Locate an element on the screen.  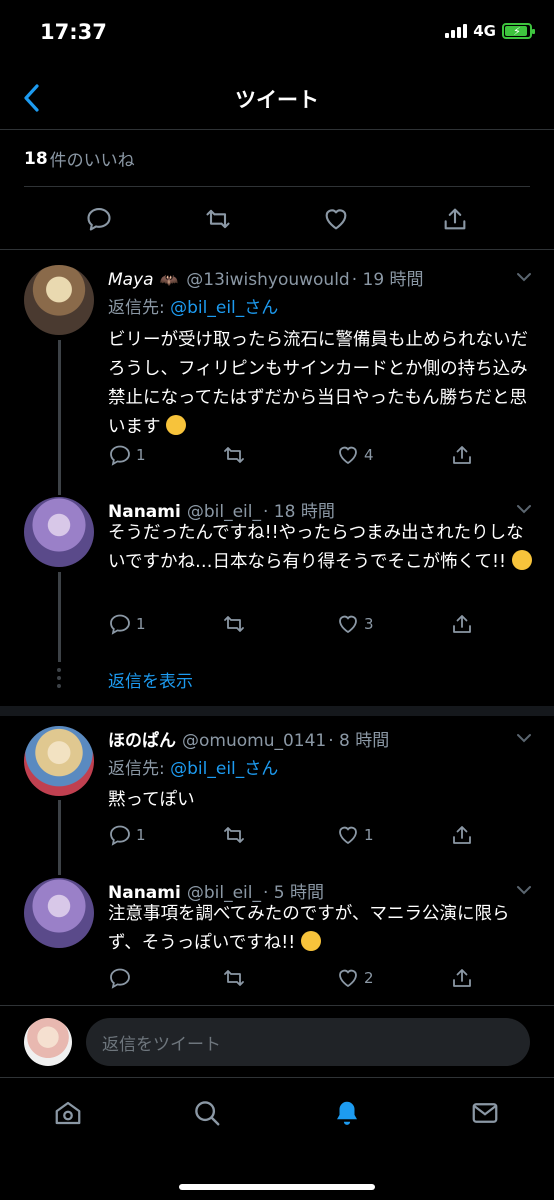
status-indicators: 4G ⚡ is located at coordinates (490, 31).